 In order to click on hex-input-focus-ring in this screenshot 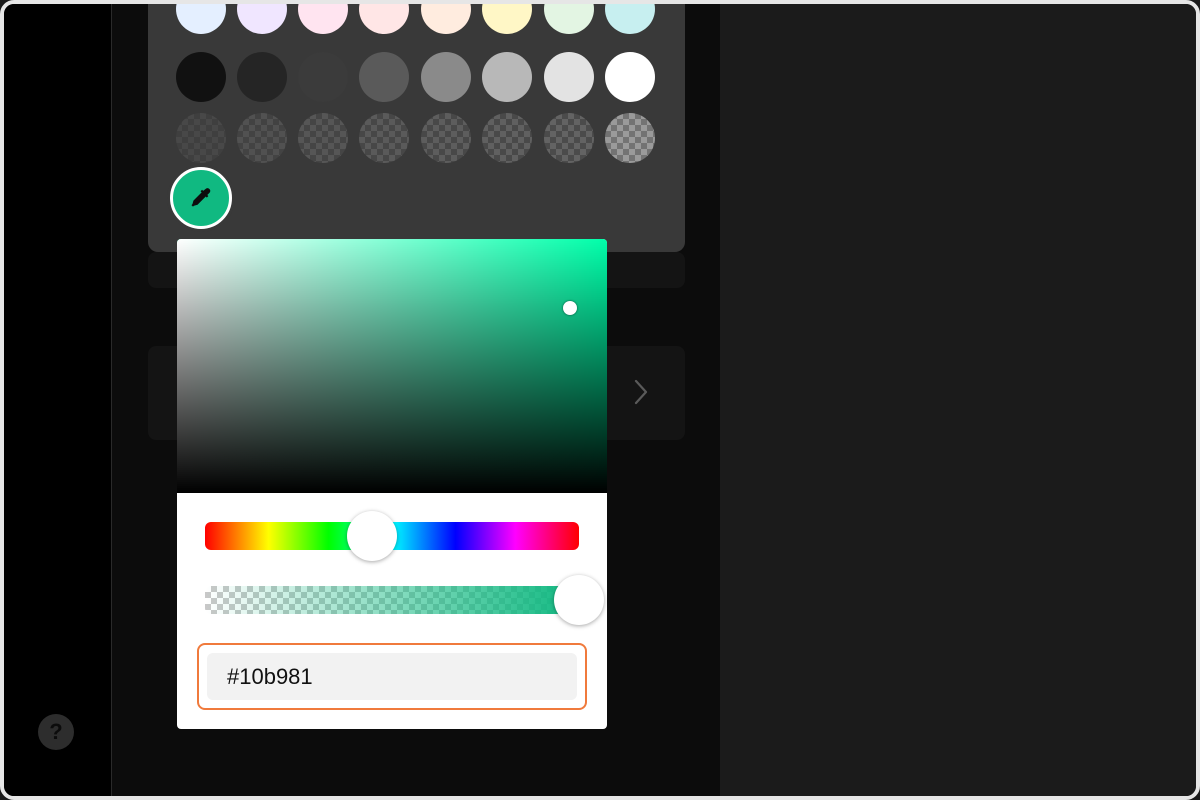, I will do `click(392, 676)`.